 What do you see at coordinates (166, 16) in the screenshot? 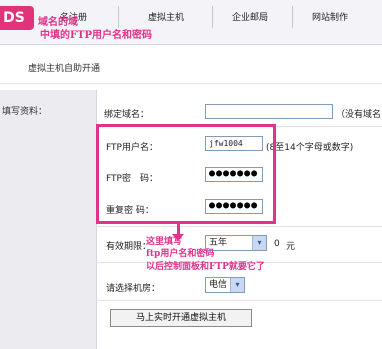
I see `nav-item-virtual-host: 虚拟主机` at bounding box center [166, 16].